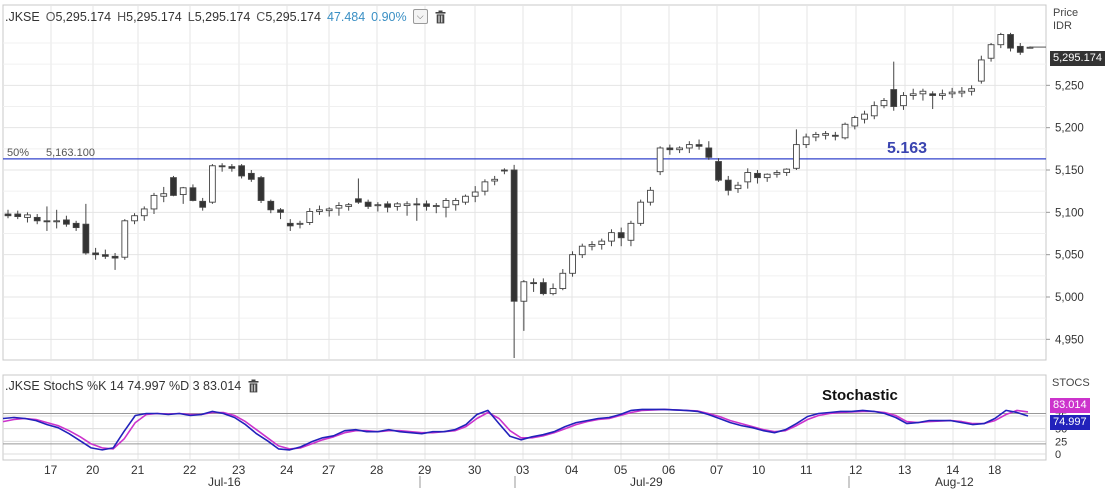  I want to click on low-value: 5,295.174, so click(222, 16).